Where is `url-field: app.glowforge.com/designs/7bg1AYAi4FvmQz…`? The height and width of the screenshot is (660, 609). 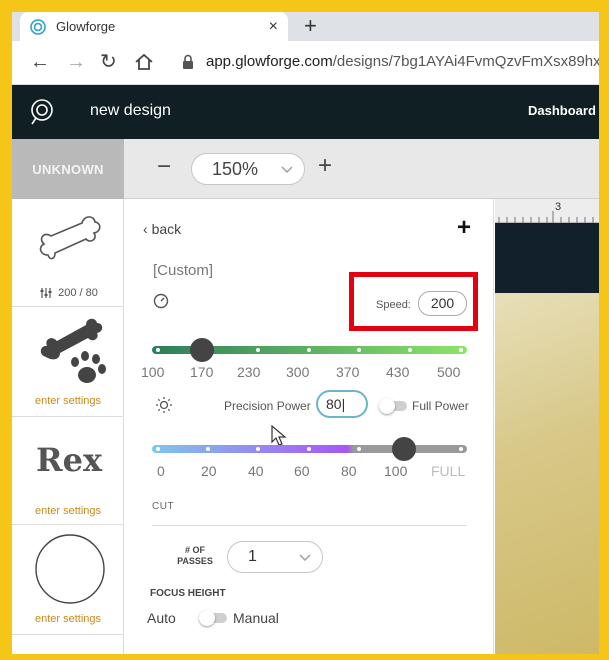 url-field: app.glowforge.com/designs/7bg1AYAi4FvmQz… is located at coordinates (402, 61).